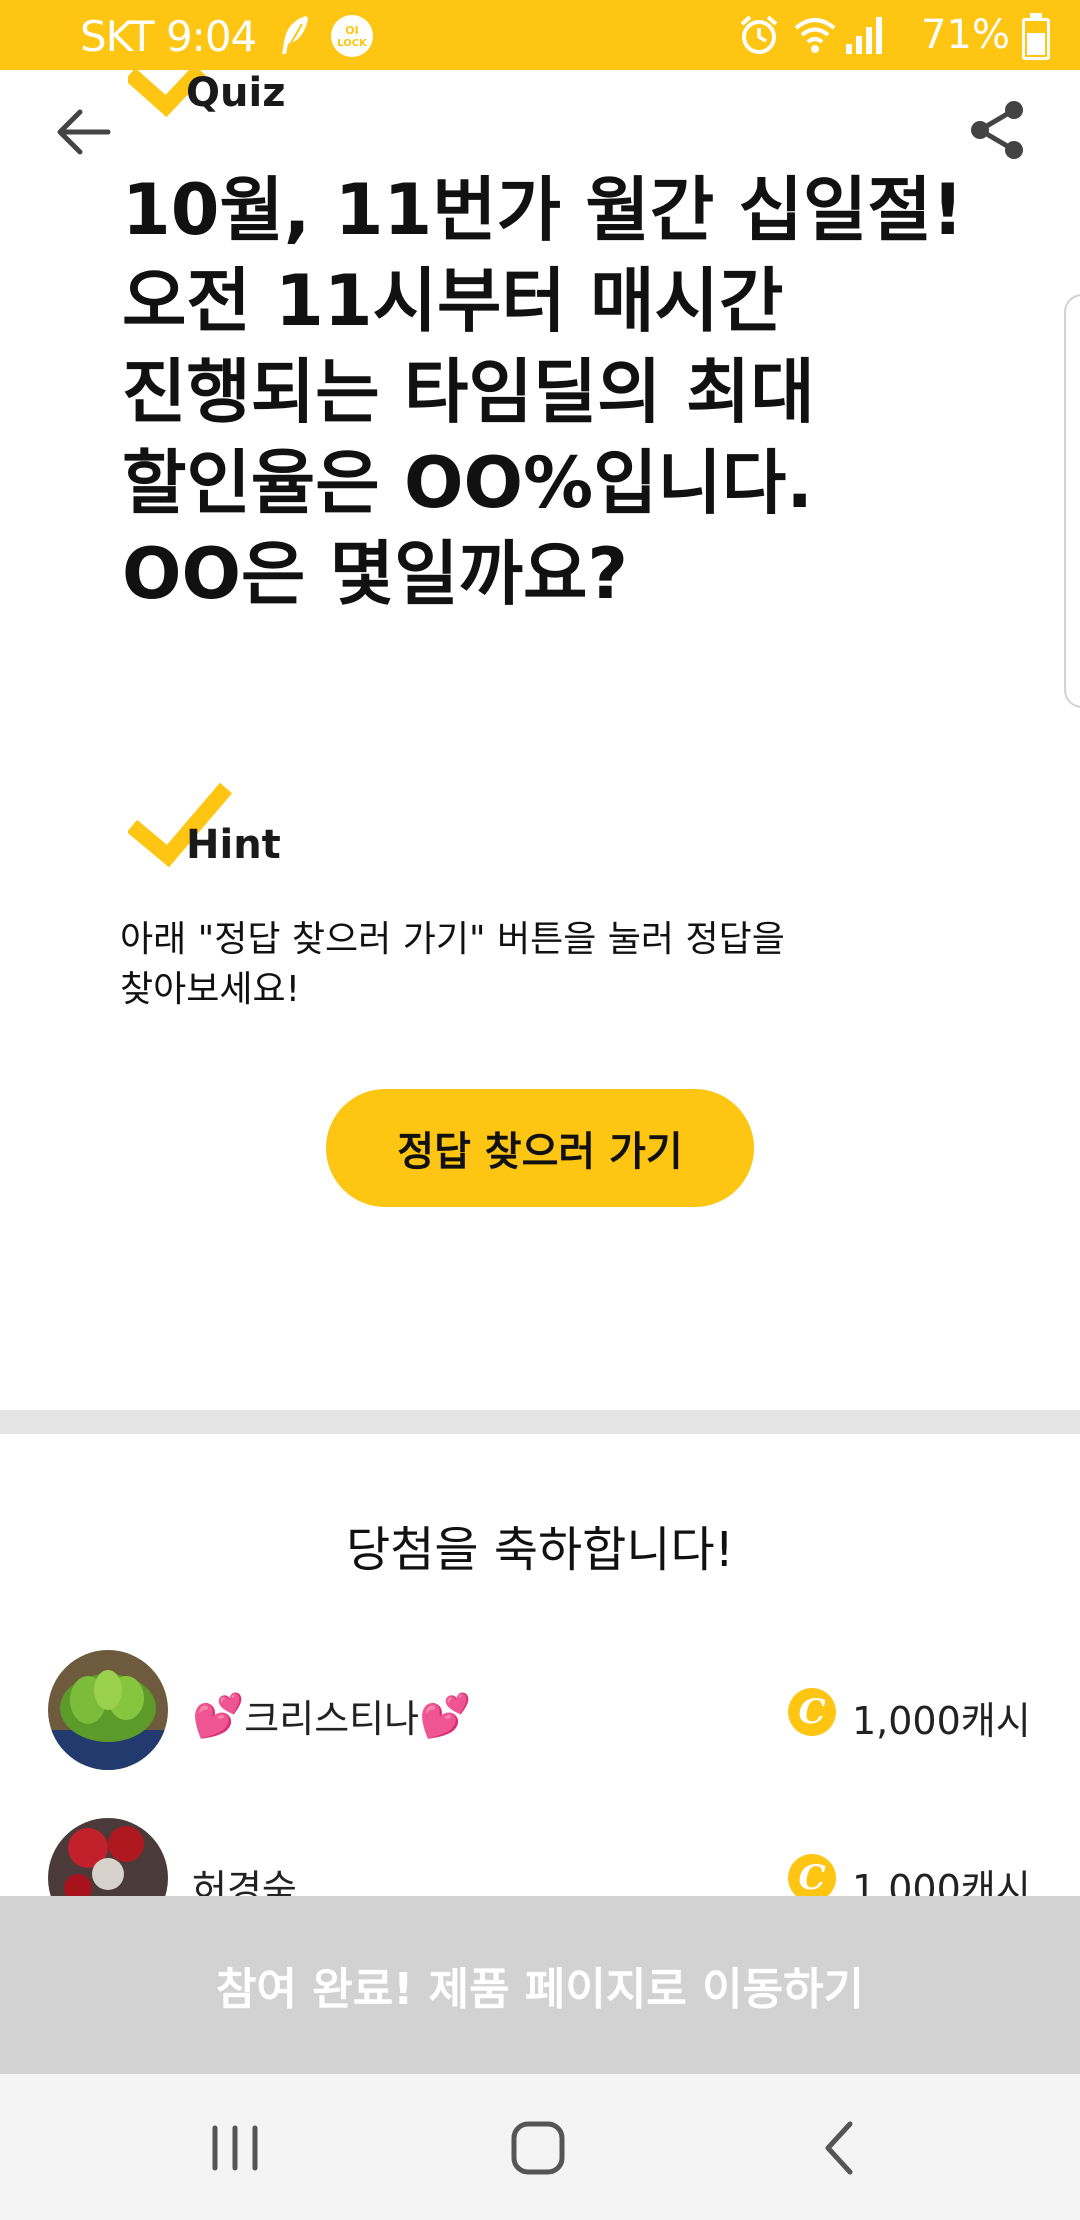 The width and height of the screenshot is (1080, 2220). I want to click on avatar, so click(108, 1710).